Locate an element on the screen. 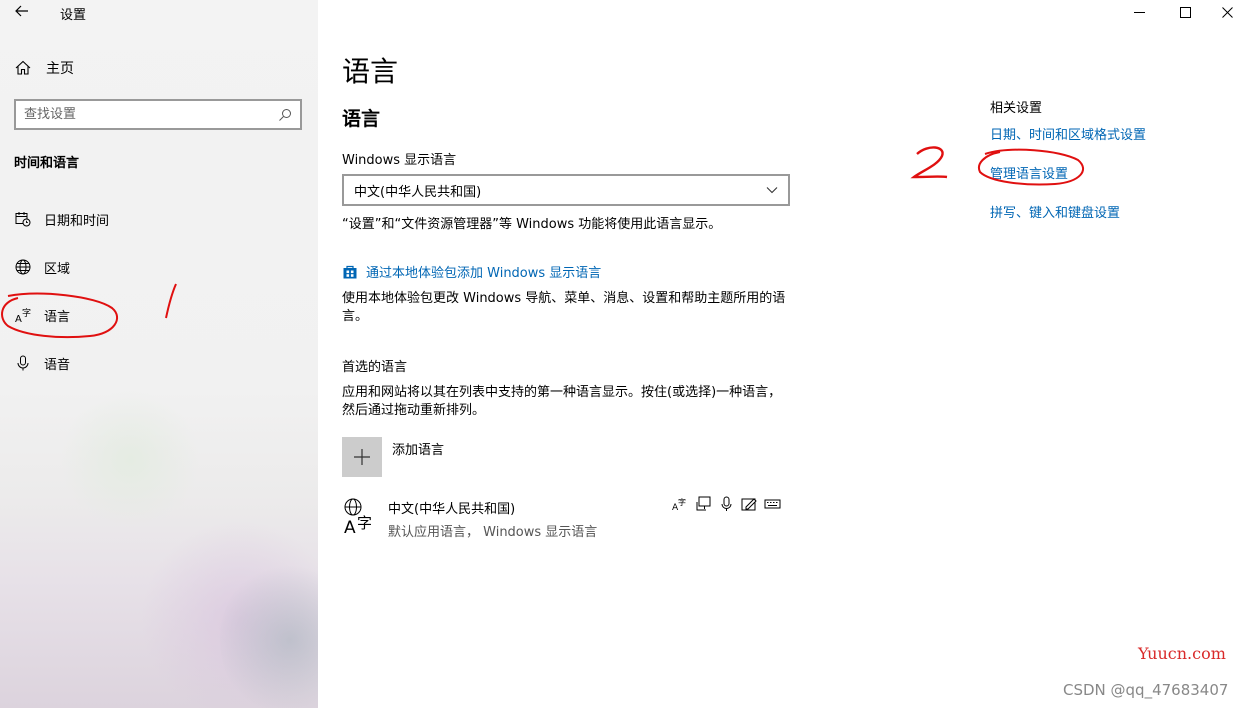 This screenshot has height=708, width=1248. minimize-button is located at coordinates (1139, 12).